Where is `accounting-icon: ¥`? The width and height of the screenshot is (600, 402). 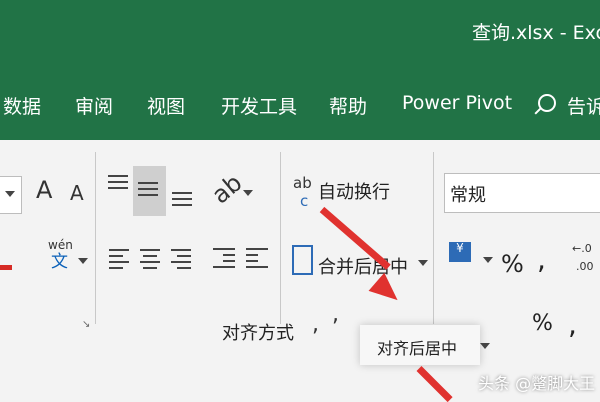
accounting-icon: ¥ is located at coordinates (460, 252).